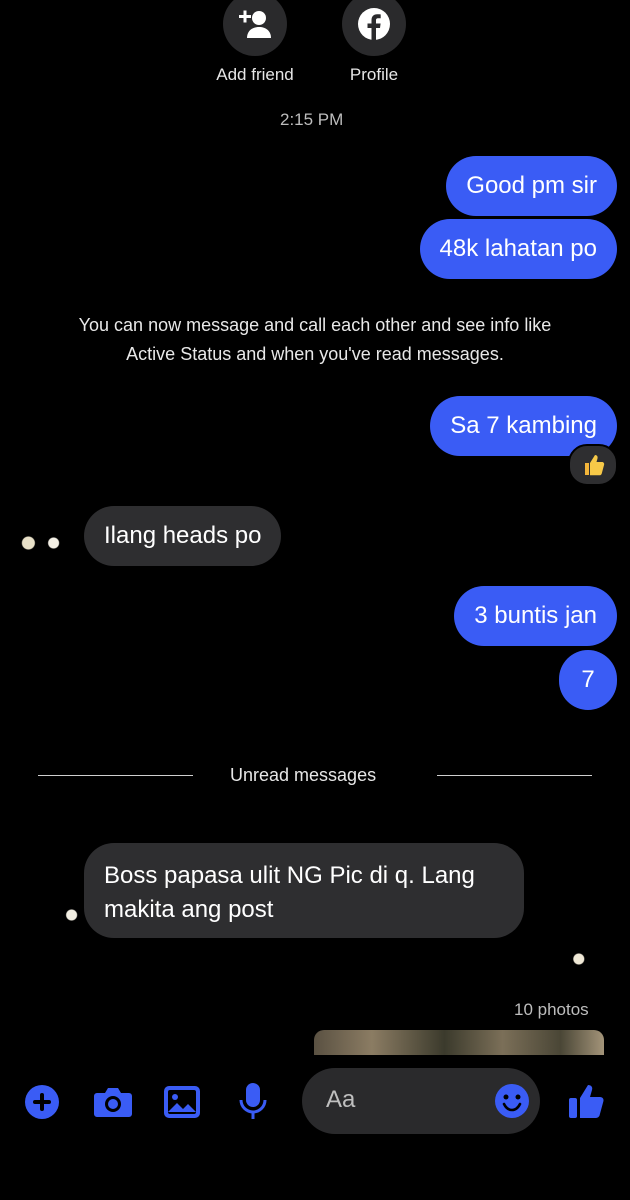 The height and width of the screenshot is (1200, 630). Describe the element at coordinates (531, 186) in the screenshot. I see `message-bubble-outgoing: Good pm sir` at that location.